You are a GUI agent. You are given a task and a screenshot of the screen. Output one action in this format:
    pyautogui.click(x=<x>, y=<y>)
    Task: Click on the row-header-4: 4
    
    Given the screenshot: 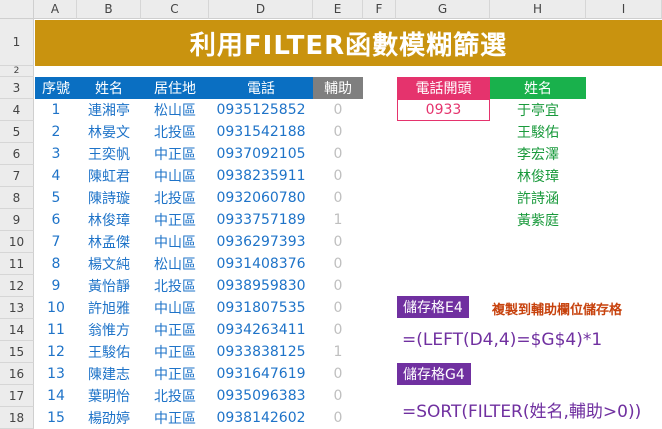 What is the action you would take?
    pyautogui.click(x=17, y=110)
    